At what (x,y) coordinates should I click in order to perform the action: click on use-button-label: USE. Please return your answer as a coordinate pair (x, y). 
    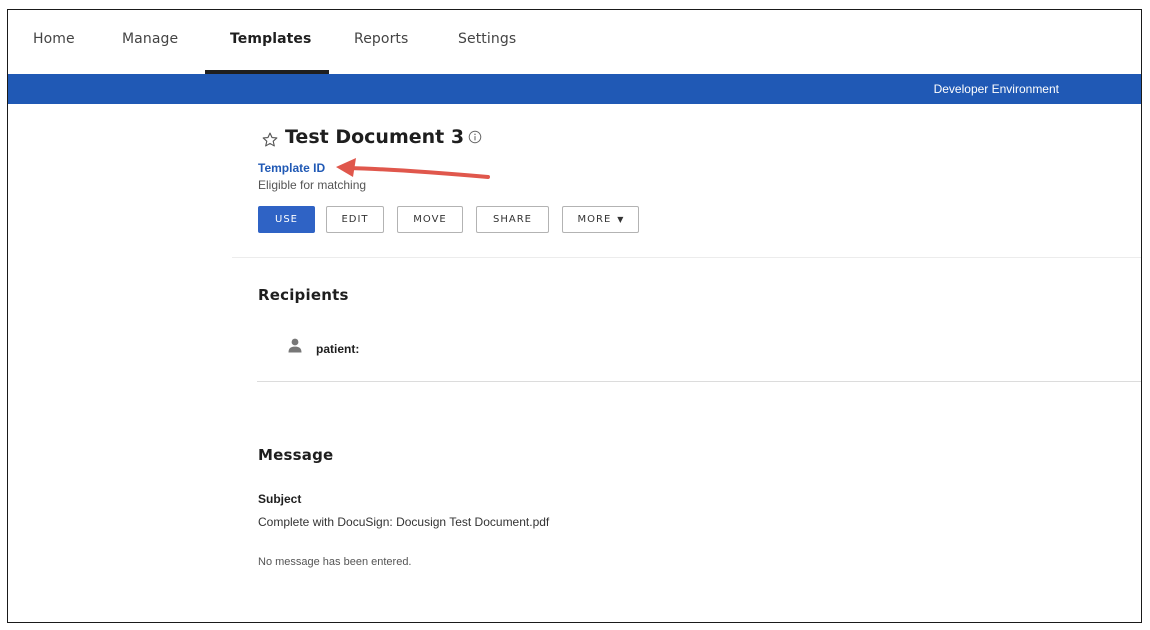
    Looking at the image, I should click on (286, 219).